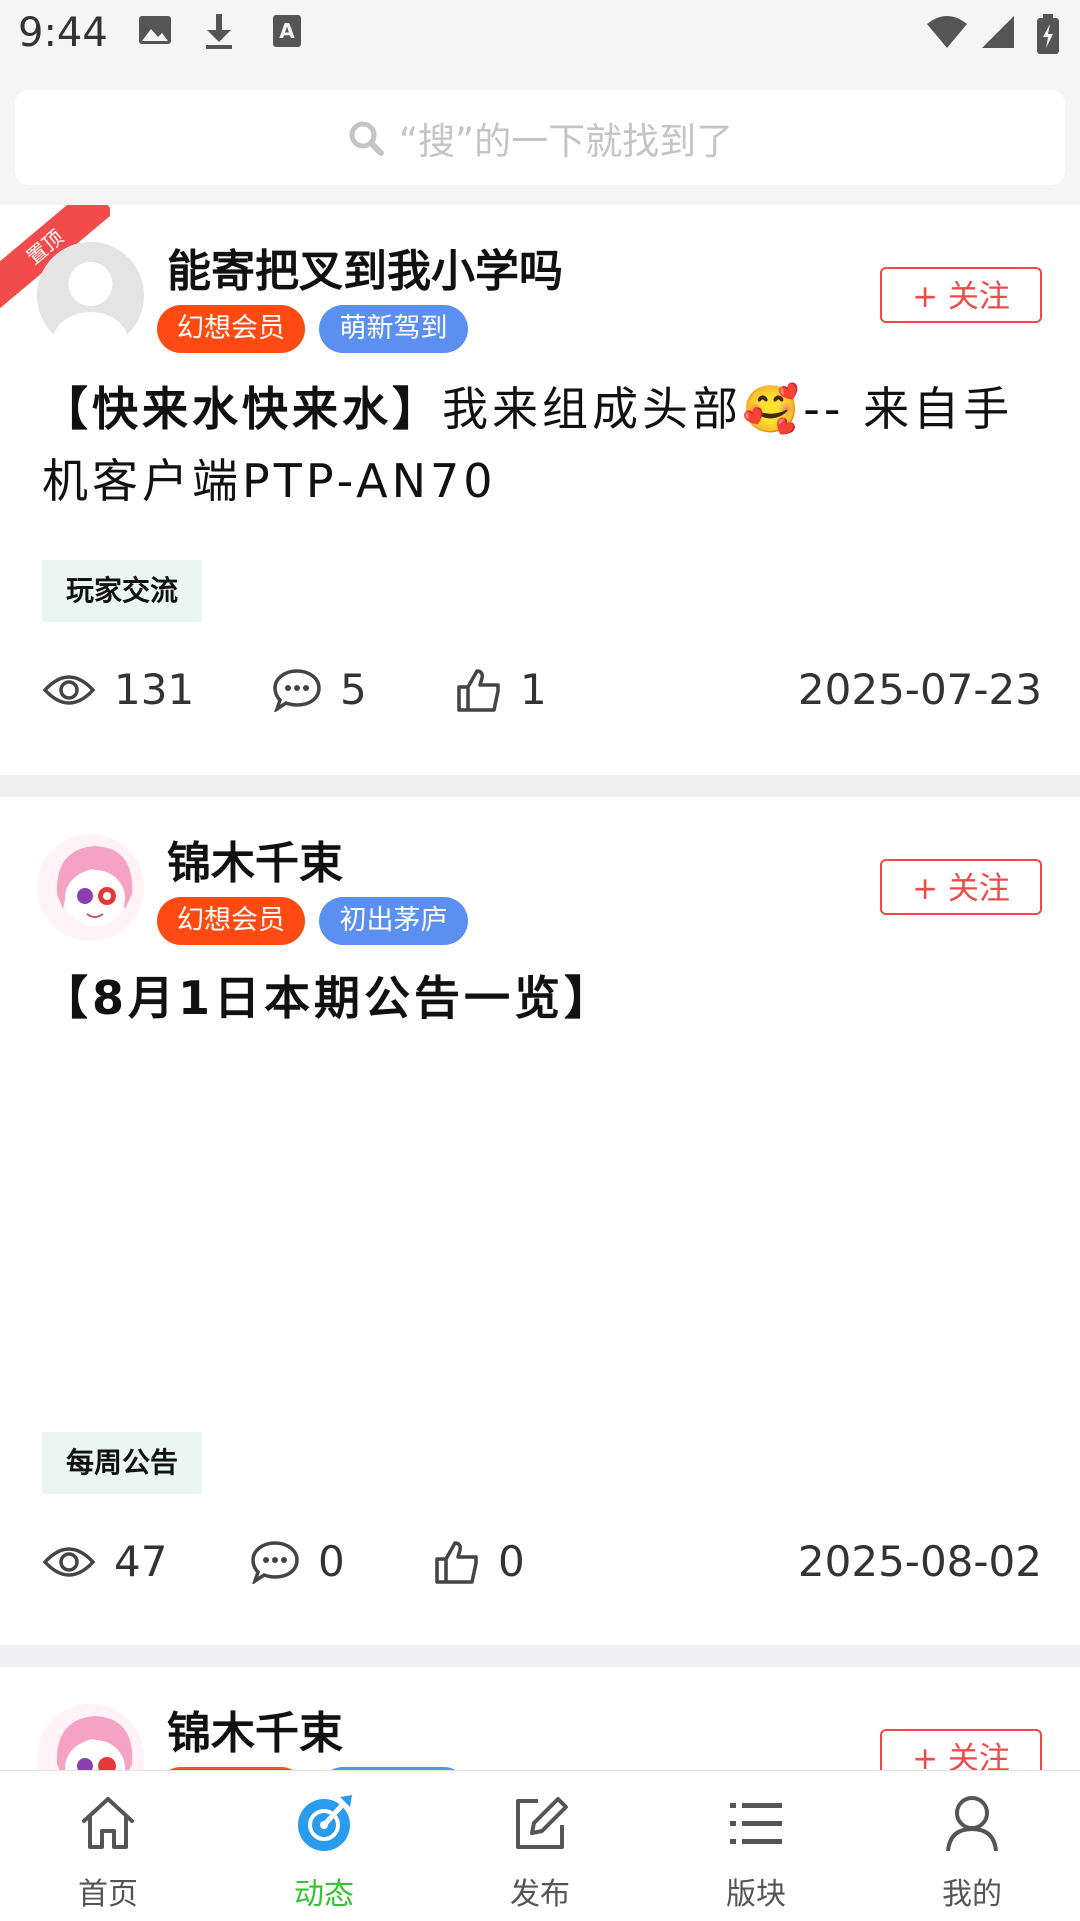 This screenshot has height=1921, width=1080. I want to click on nav-post: 发布, so click(540, 1846).